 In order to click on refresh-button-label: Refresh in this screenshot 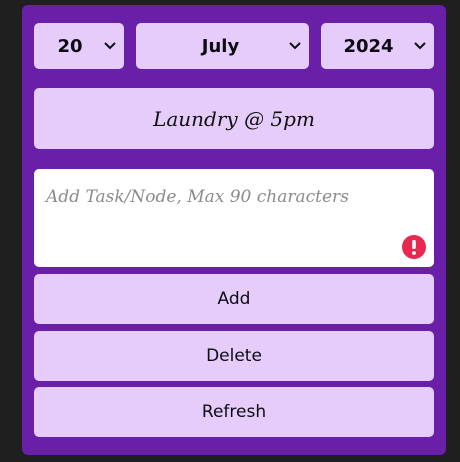, I will do `click(234, 412)`.